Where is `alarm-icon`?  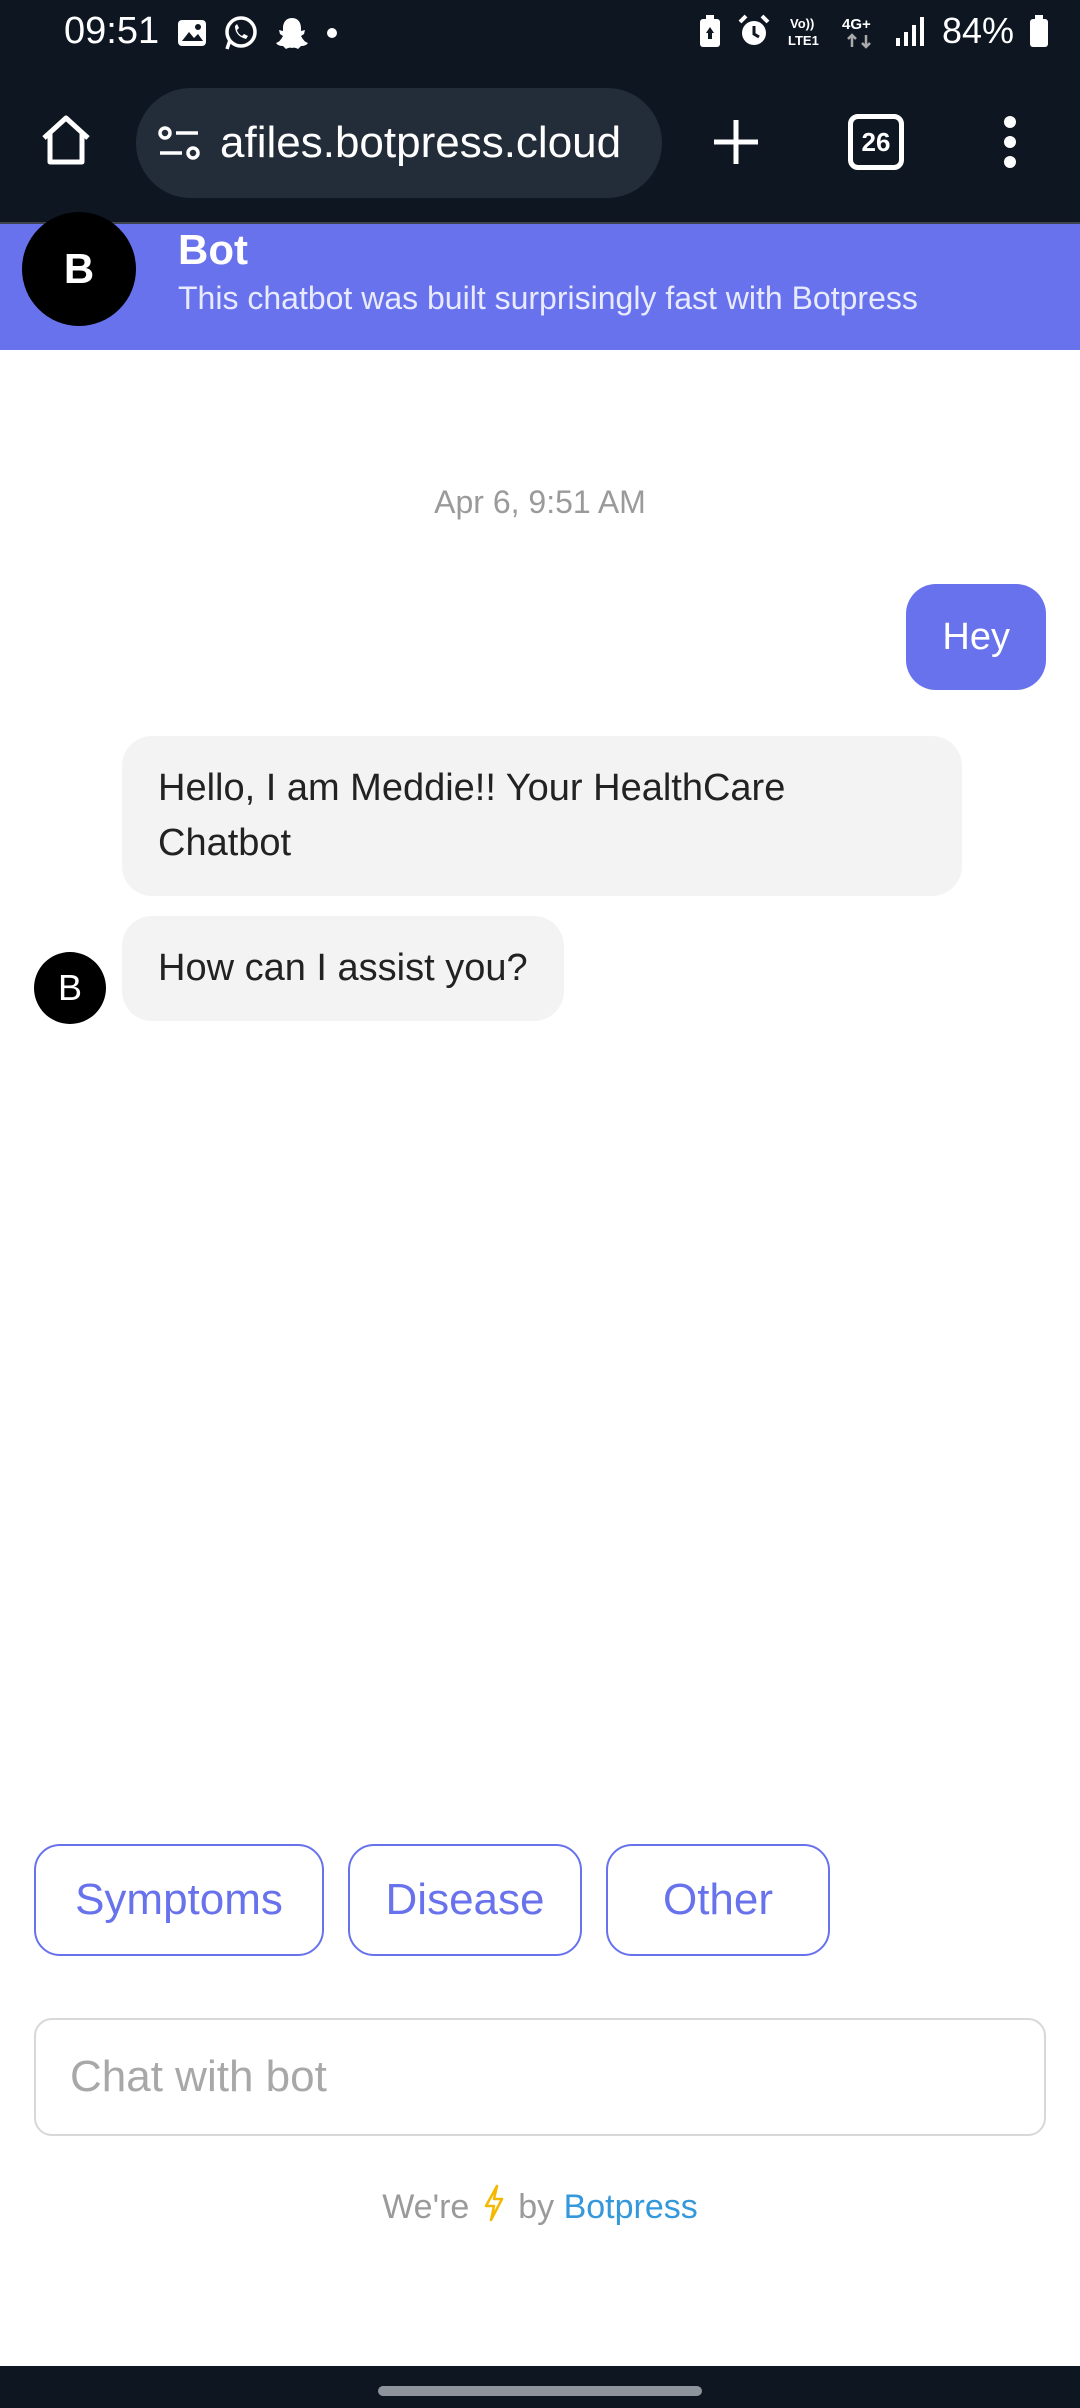
alarm-icon is located at coordinates (754, 29).